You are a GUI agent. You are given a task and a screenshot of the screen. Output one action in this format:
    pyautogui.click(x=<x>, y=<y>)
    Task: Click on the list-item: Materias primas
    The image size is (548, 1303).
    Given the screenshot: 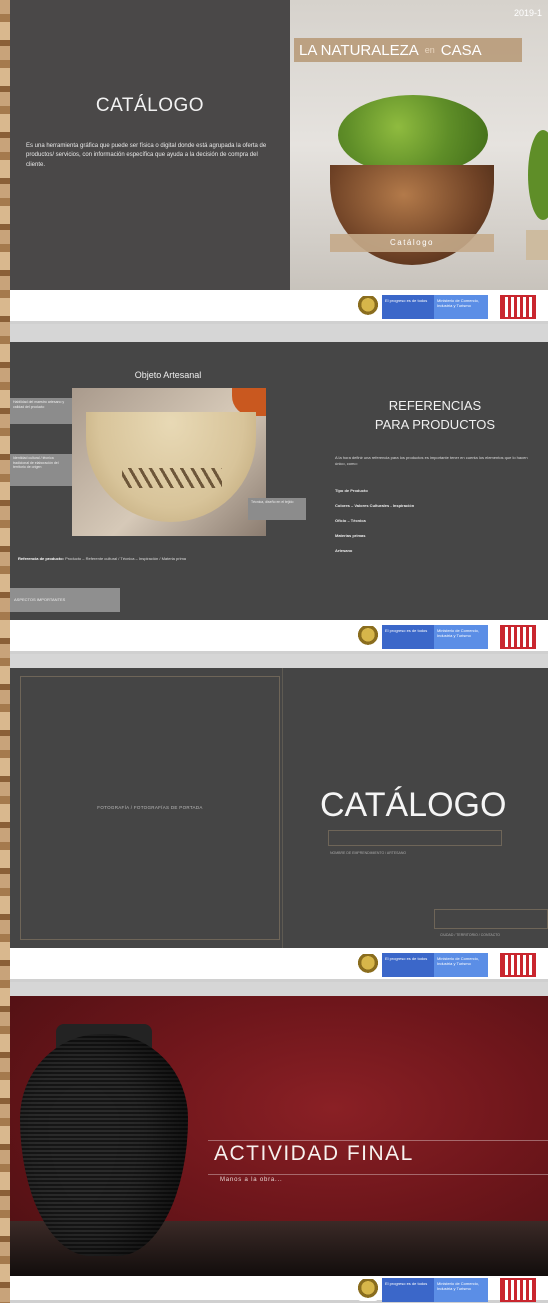 What is the action you would take?
    pyautogui.click(x=350, y=535)
    